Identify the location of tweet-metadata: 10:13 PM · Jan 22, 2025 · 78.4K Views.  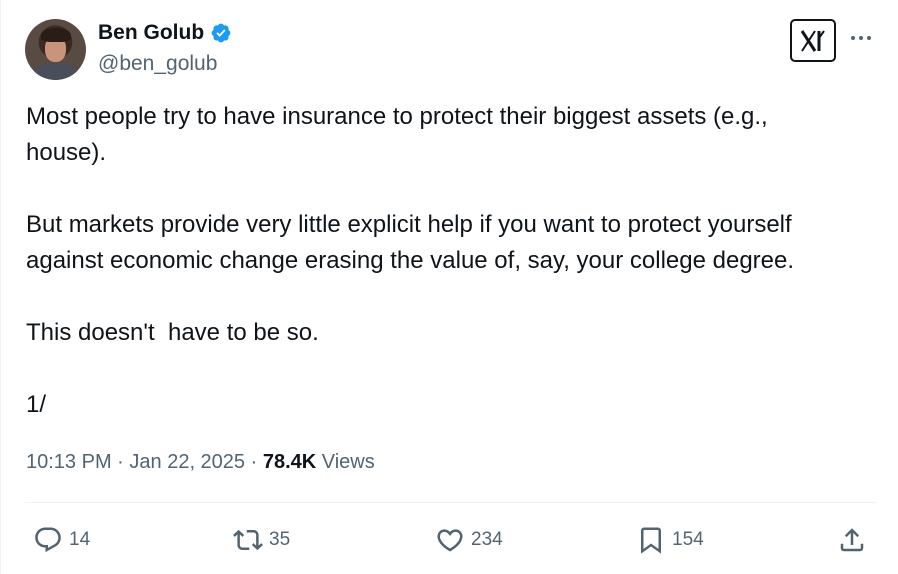
(200, 462).